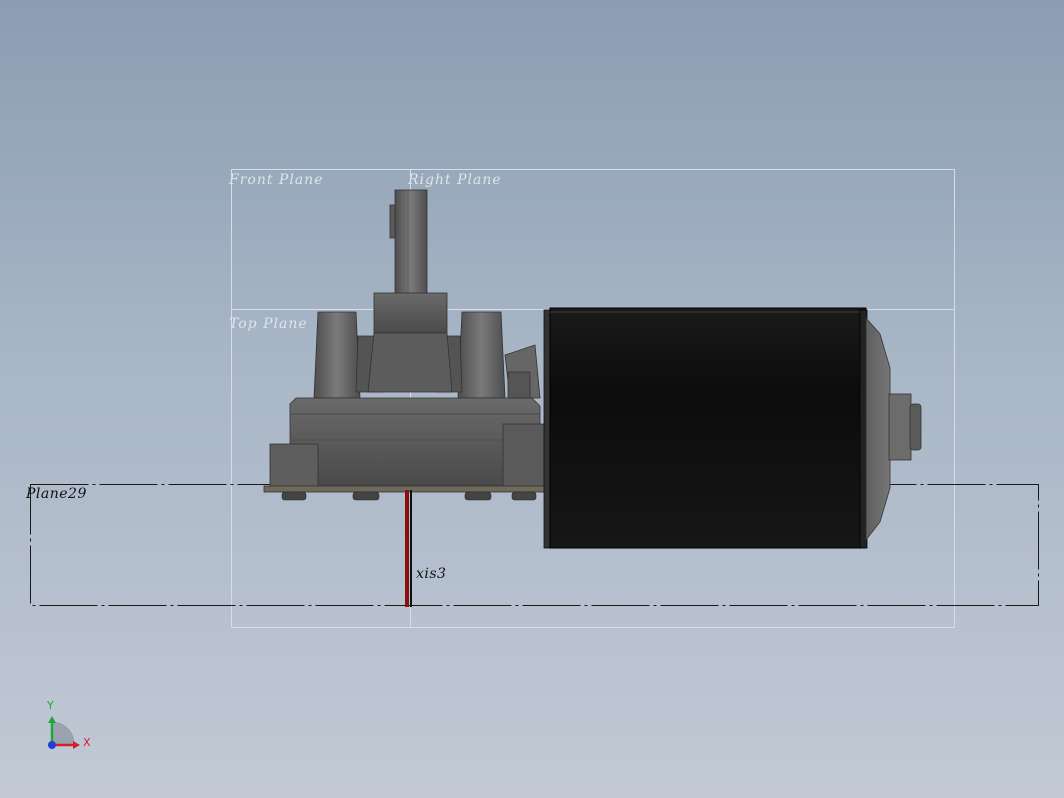  I want to click on axis3-label: xis3, so click(431, 574).